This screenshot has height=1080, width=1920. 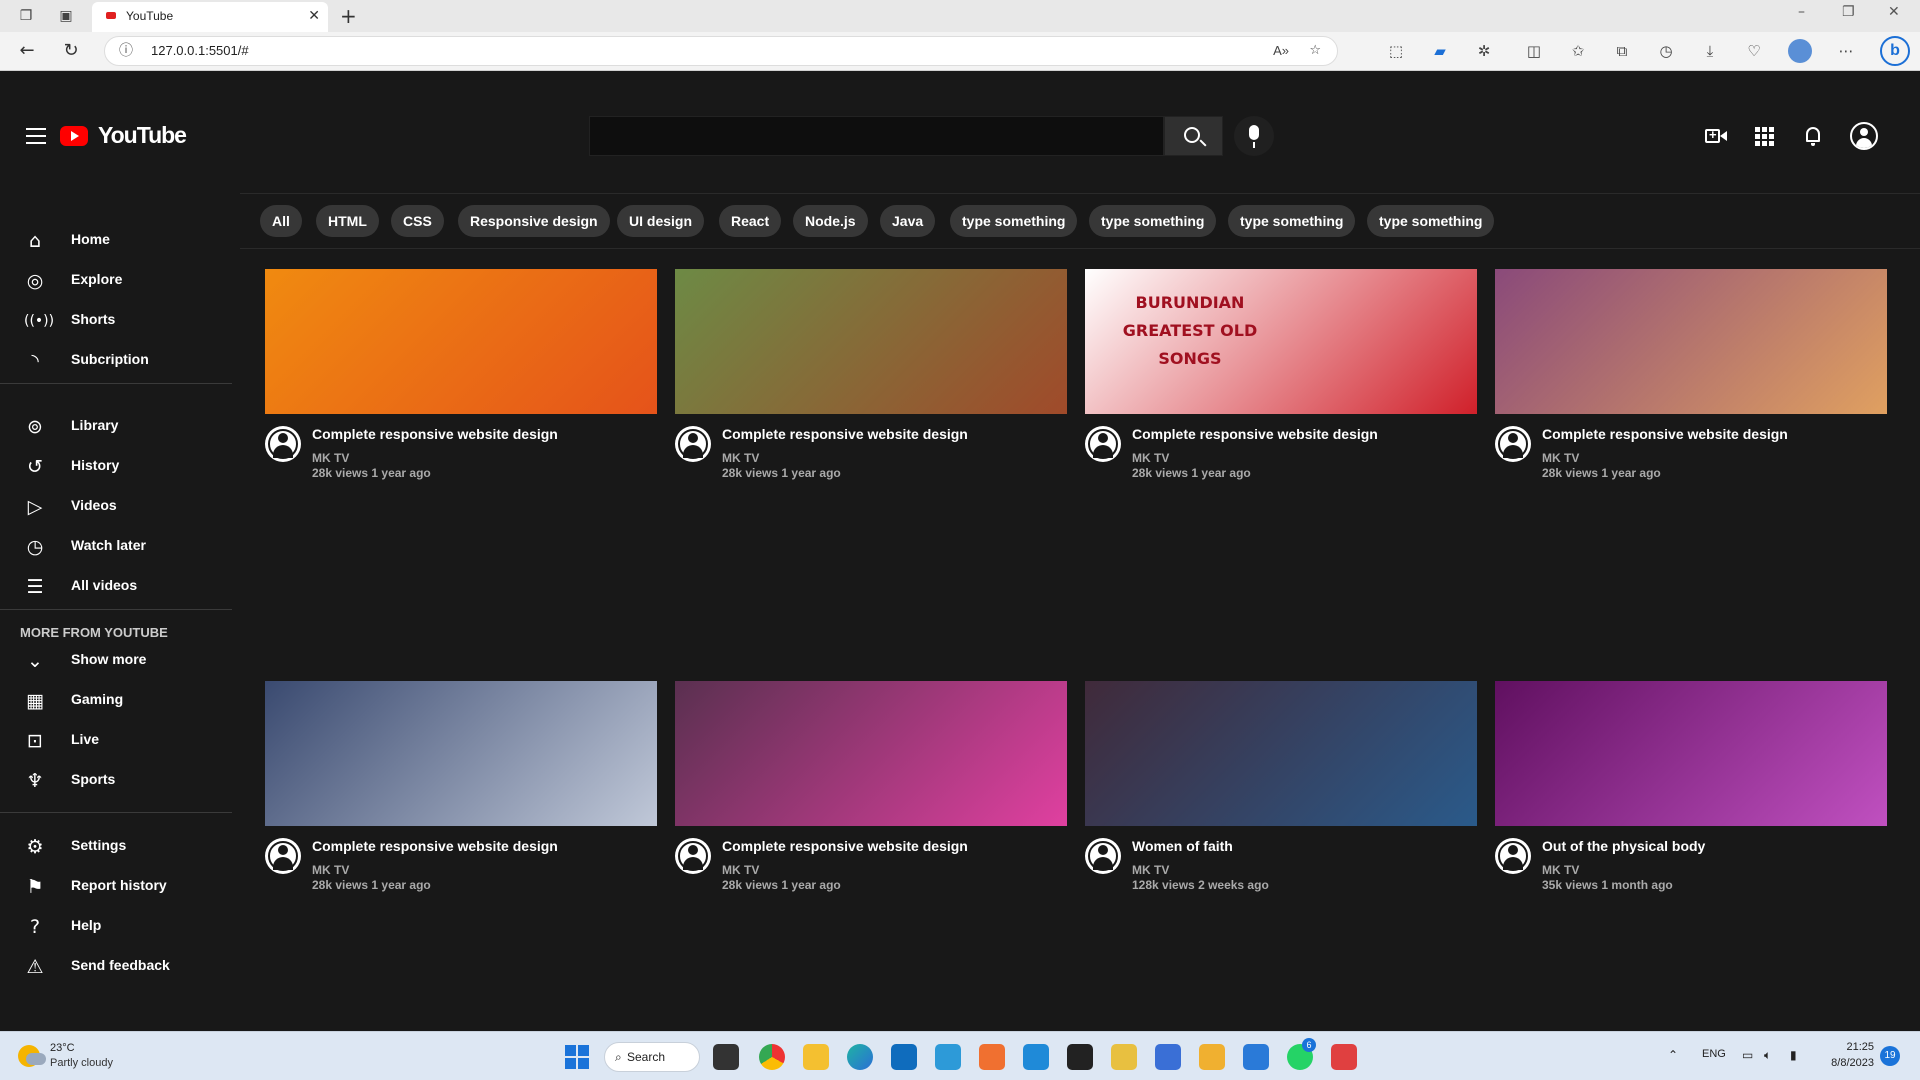 I want to click on sidebar-item-settings: ⚙ Settings, so click(x=116, y=846).